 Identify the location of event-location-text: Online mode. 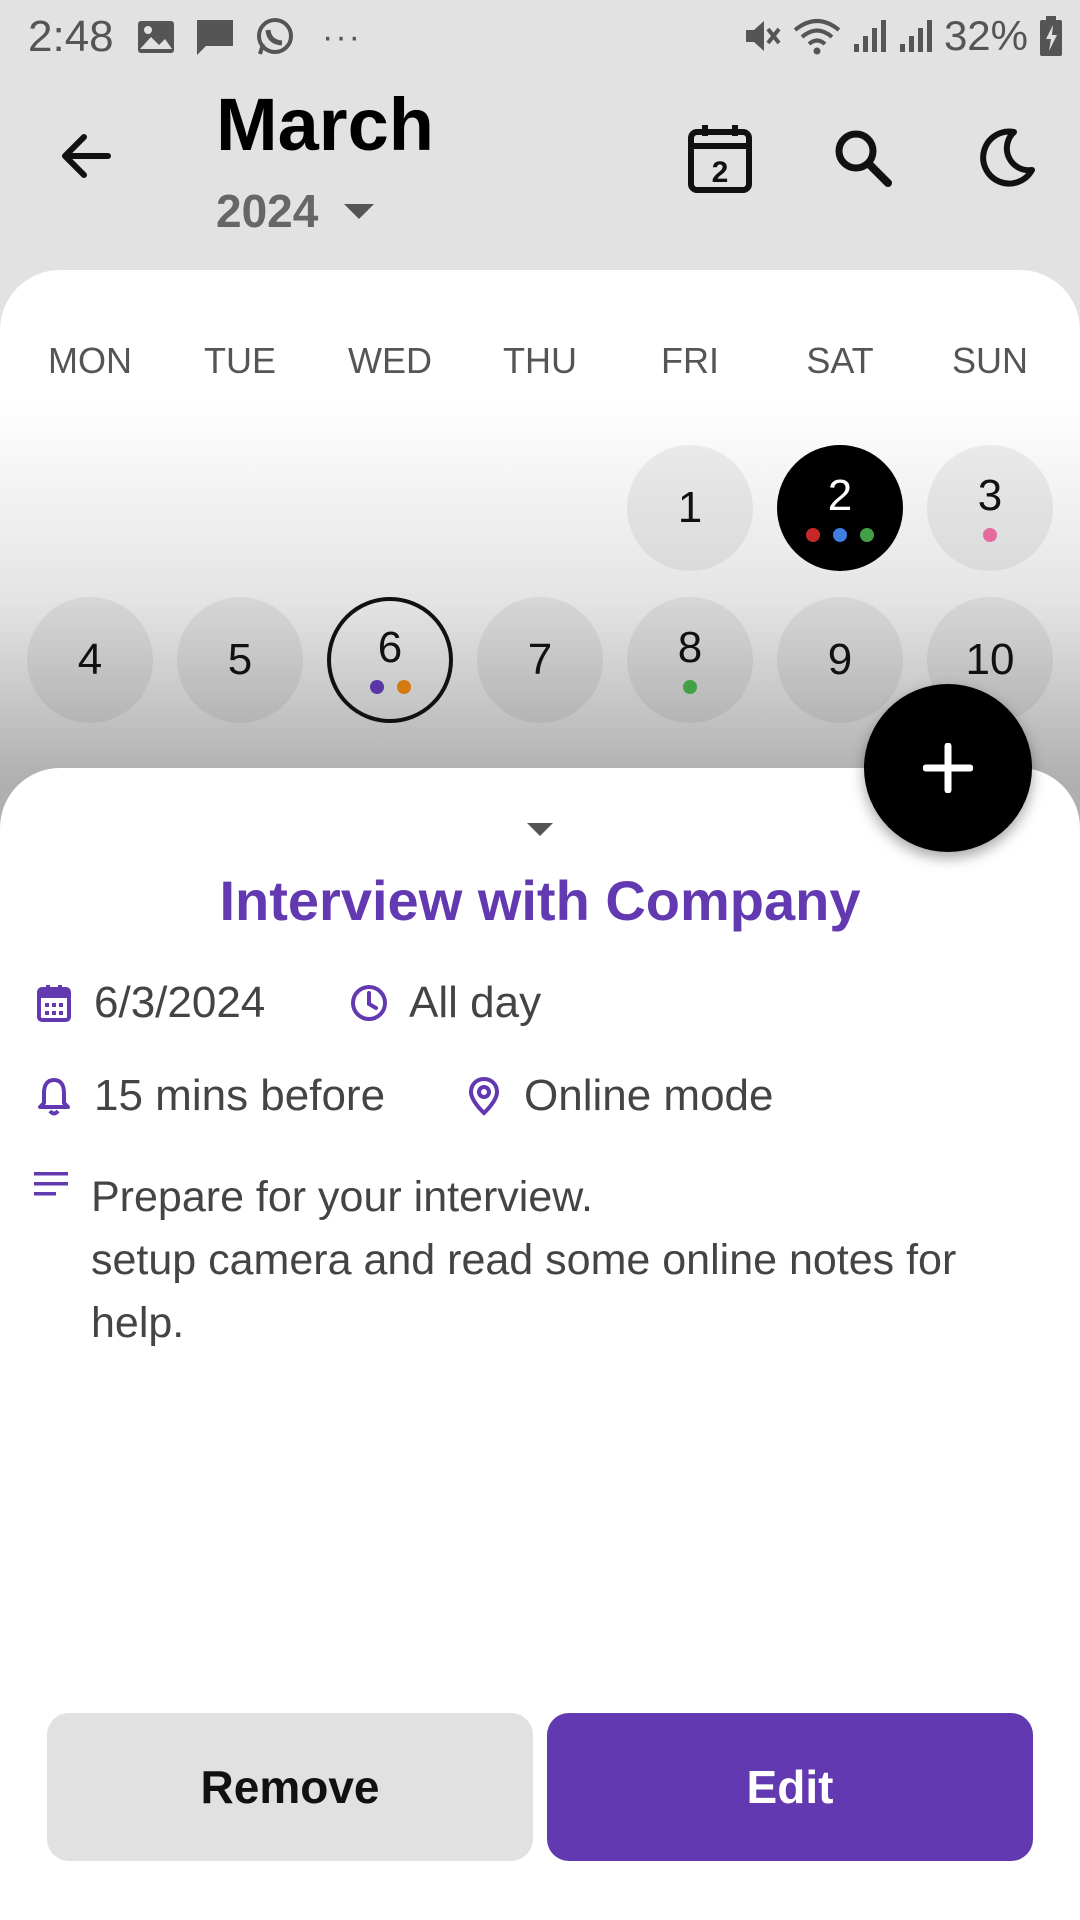
(649, 1095).